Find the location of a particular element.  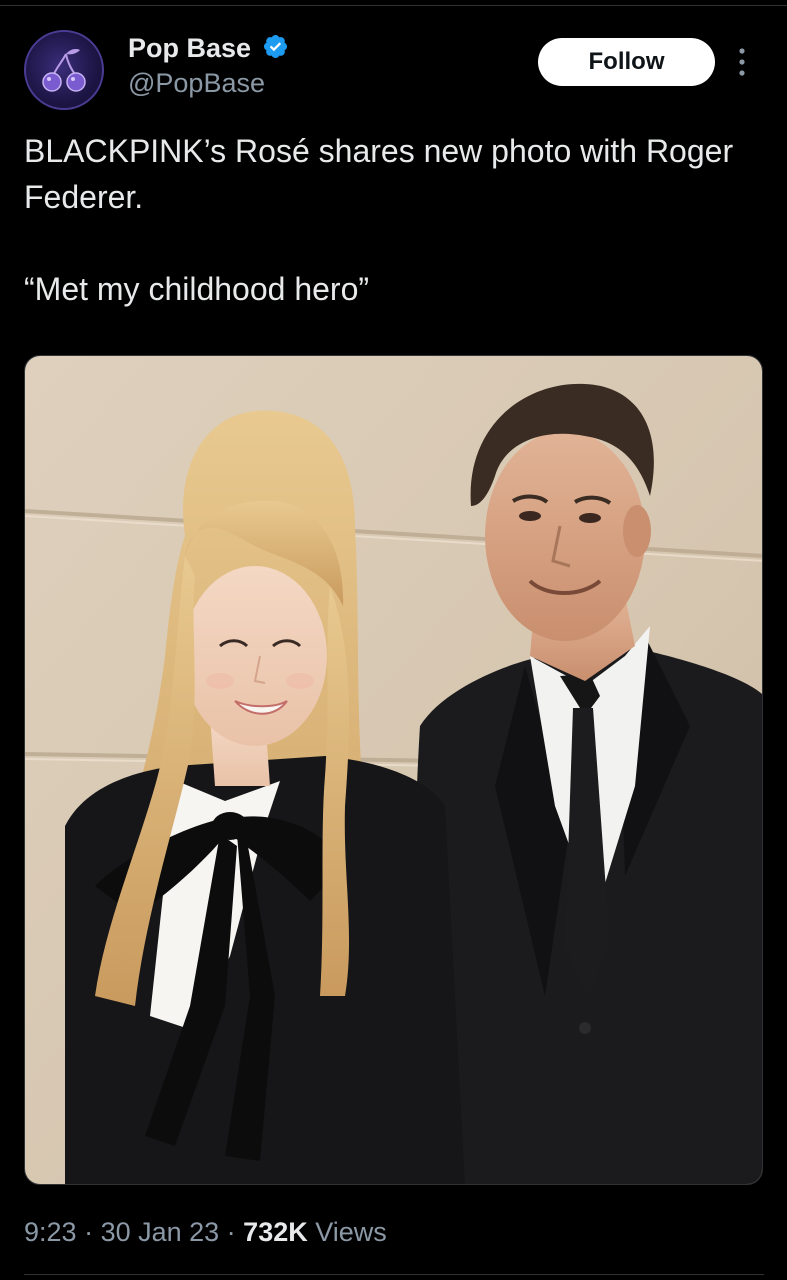

handle: @PopBase is located at coordinates (208, 83).